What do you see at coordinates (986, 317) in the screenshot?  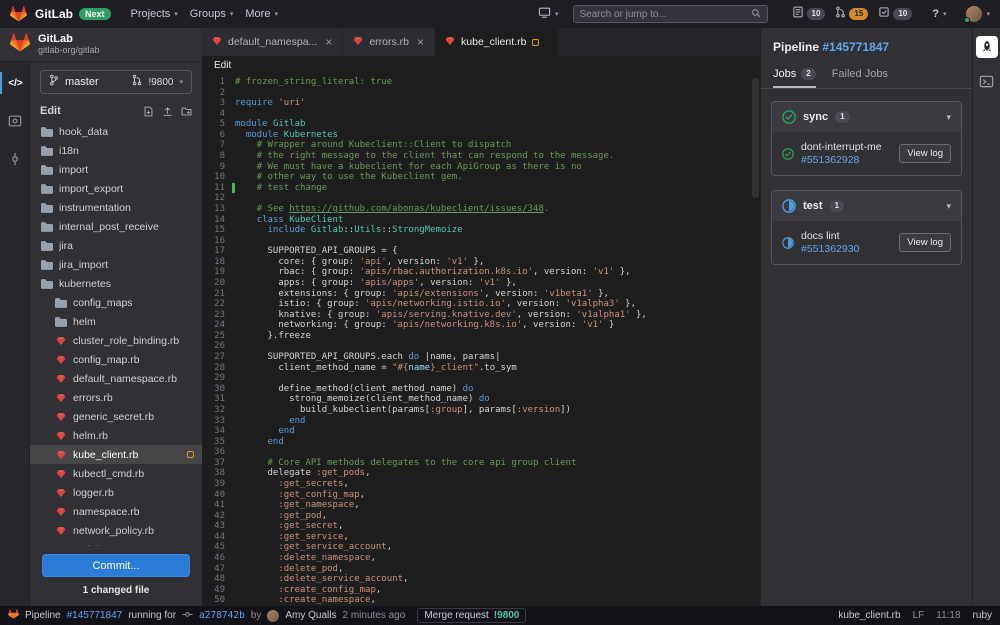 I see `right-activity-bar` at bounding box center [986, 317].